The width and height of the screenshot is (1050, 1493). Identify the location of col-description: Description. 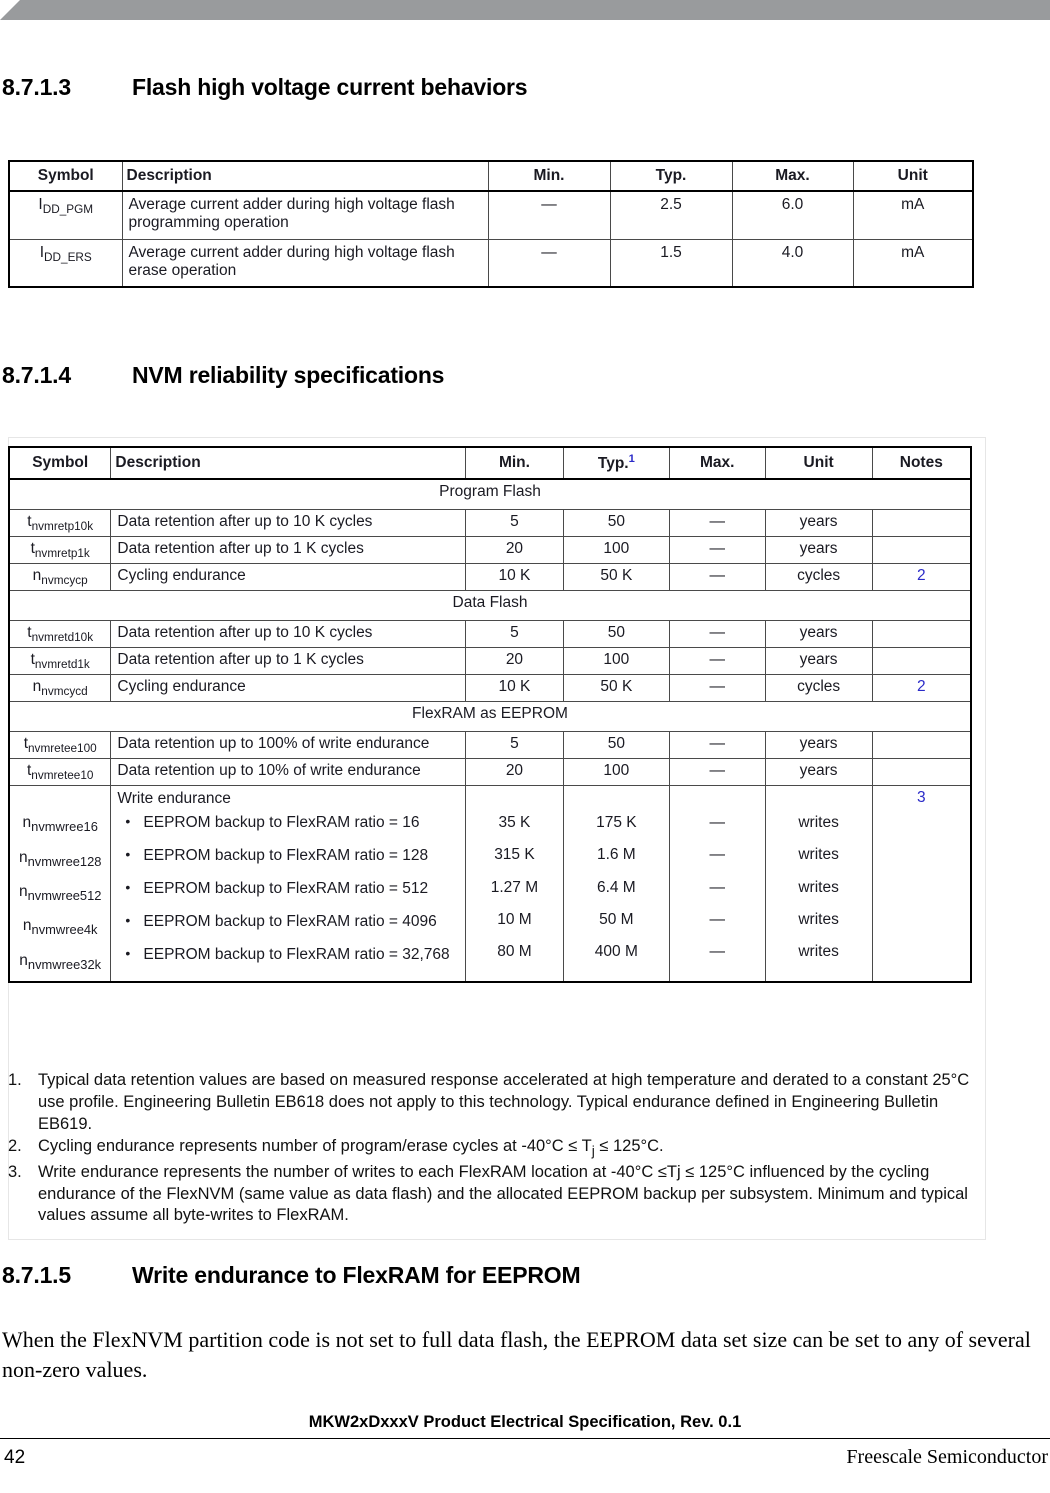
(288, 463).